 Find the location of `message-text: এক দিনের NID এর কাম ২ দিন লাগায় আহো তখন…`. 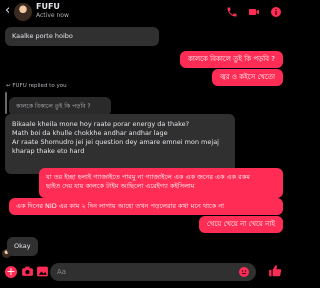

message-text: এক দিনের NID এর কাম ২ দিন লাগায় আহো তখন… is located at coordinates (120, 206).